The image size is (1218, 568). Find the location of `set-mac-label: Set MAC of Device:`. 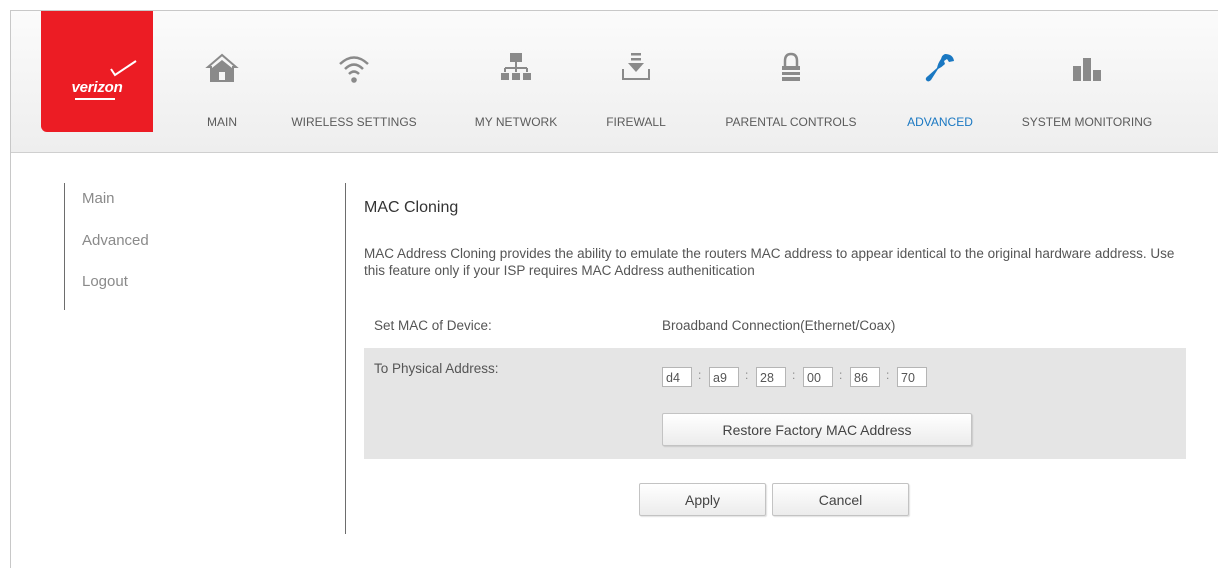

set-mac-label: Set MAC of Device: is located at coordinates (433, 325).